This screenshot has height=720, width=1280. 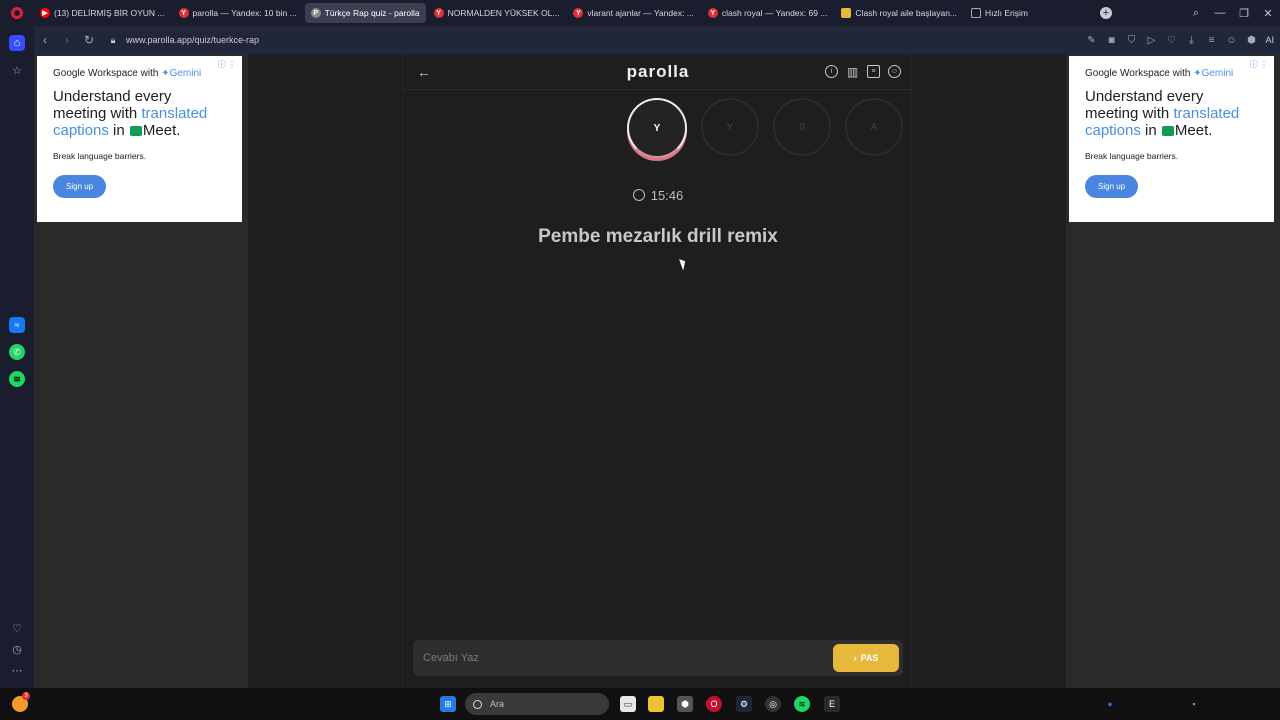 I want to click on tab-label: Hızlı Erişim, so click(x=1006, y=13).